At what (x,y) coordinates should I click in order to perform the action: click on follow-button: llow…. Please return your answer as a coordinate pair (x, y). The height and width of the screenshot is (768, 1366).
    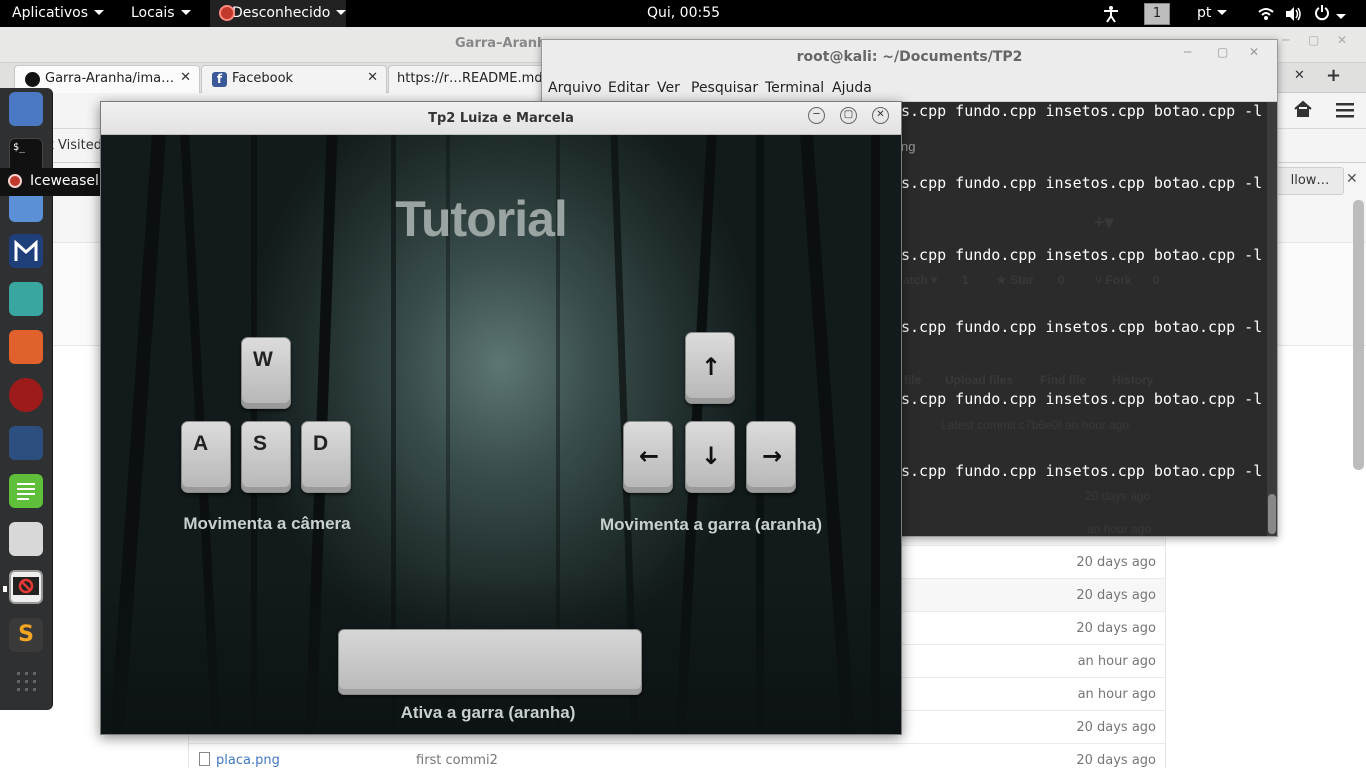
    Looking at the image, I should click on (1310, 181).